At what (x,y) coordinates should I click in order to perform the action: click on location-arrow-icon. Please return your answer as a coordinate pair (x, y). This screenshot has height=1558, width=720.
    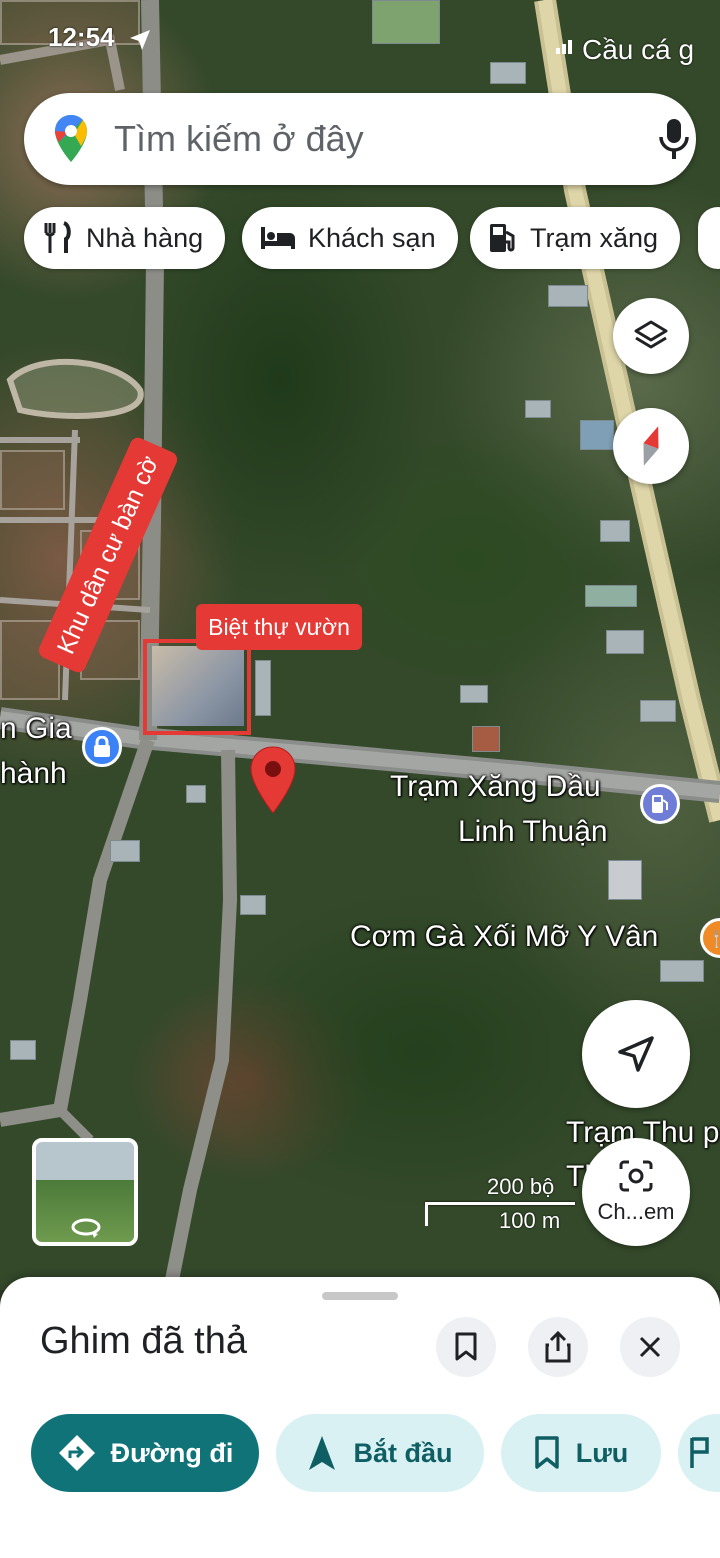
    Looking at the image, I should click on (140, 40).